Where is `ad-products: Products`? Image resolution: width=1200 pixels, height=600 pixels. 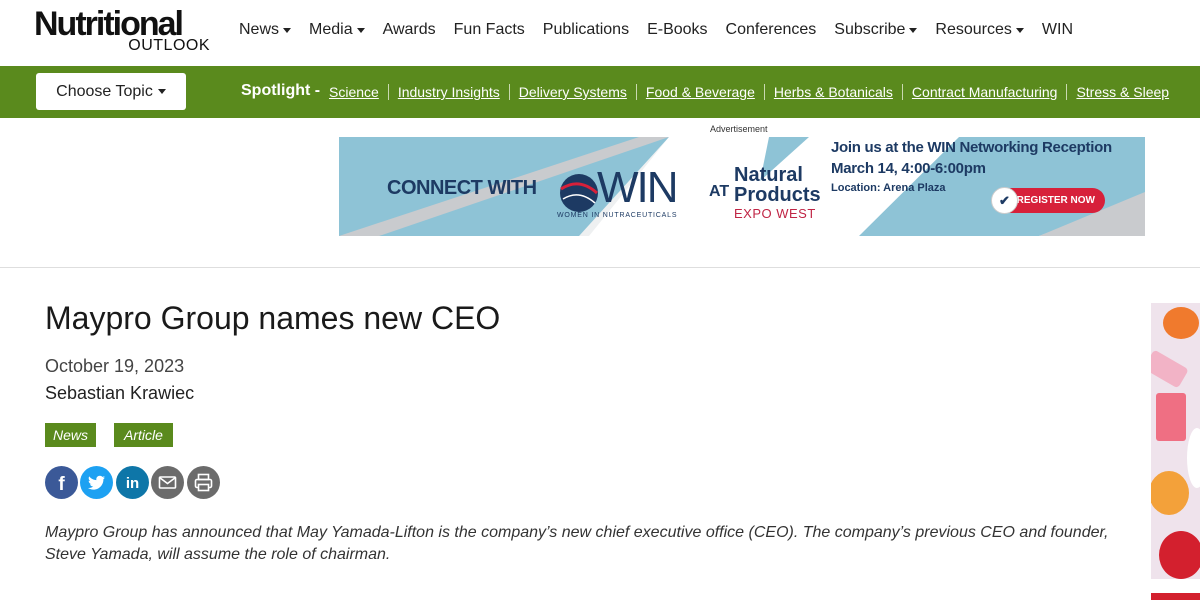 ad-products: Products is located at coordinates (777, 195).